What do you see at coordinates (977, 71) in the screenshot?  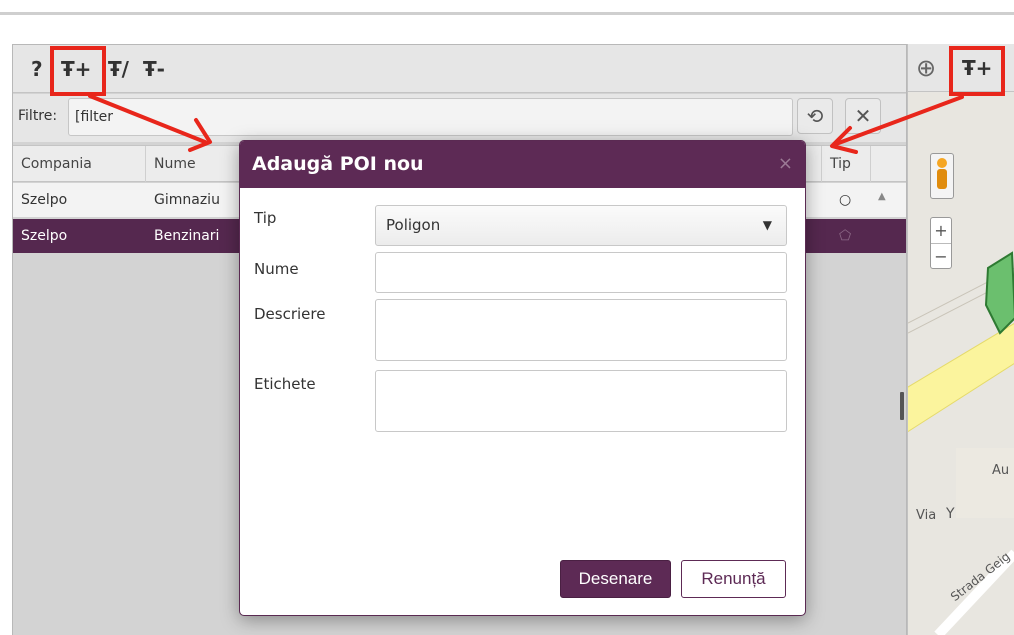 I see `highlight-map-add-poi` at bounding box center [977, 71].